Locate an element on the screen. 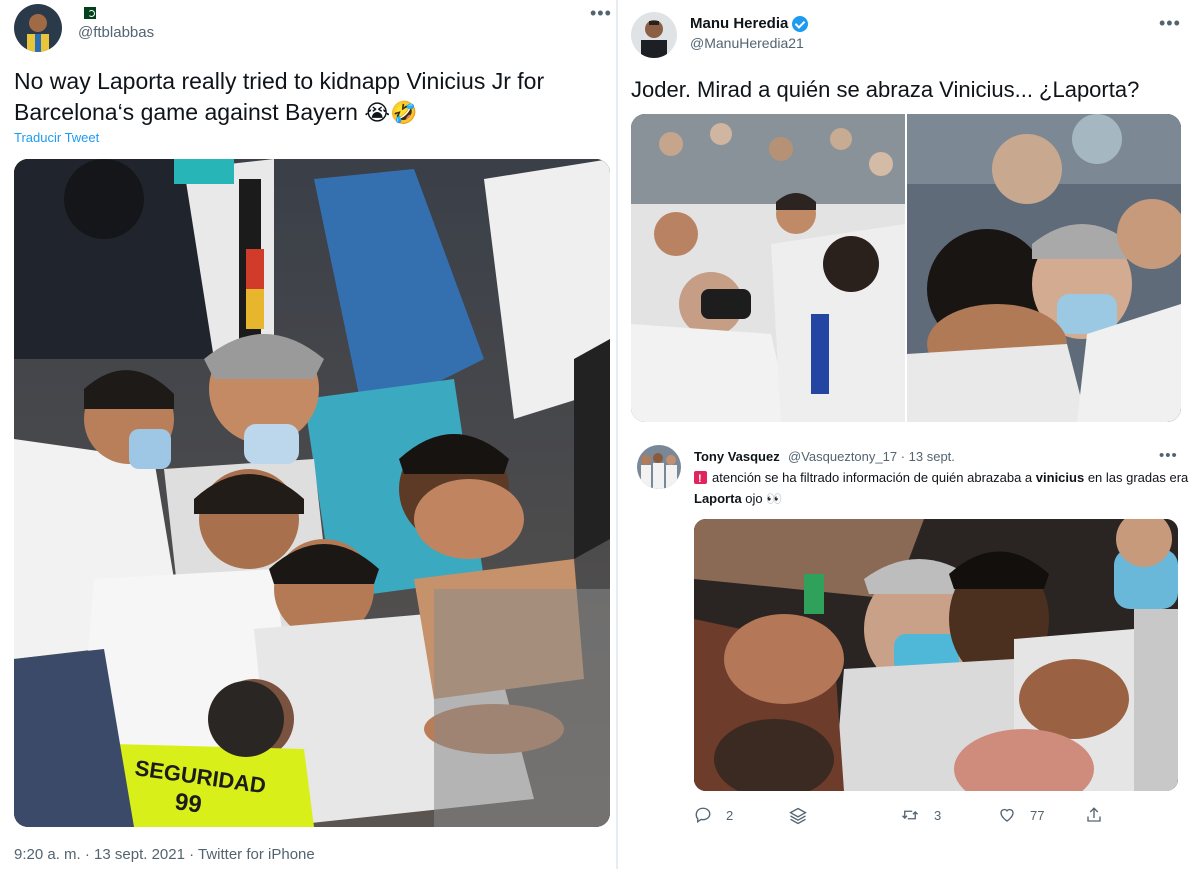 This screenshot has width=1200, height=869. emoji-text: 😭🤣 is located at coordinates (391, 112).